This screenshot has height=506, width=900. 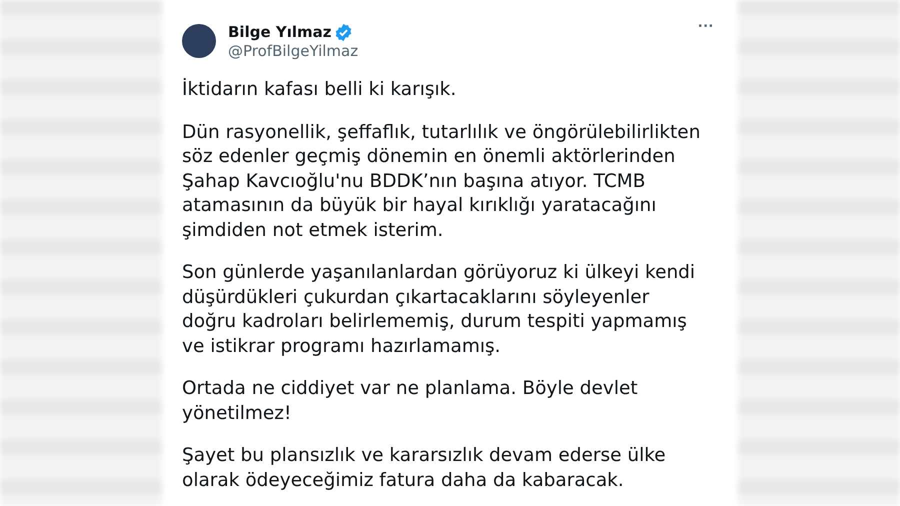 I want to click on tweet-paragraph: İktidarın kafası belli ki karışık., so click(x=320, y=90).